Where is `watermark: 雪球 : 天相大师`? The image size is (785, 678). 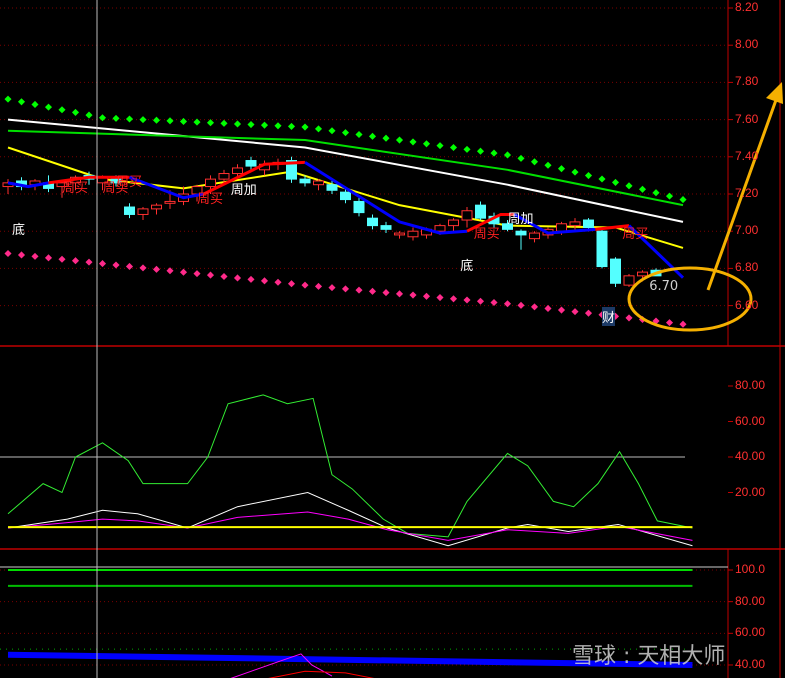 watermark: 雪球 : 天相大师 is located at coordinates (649, 656).